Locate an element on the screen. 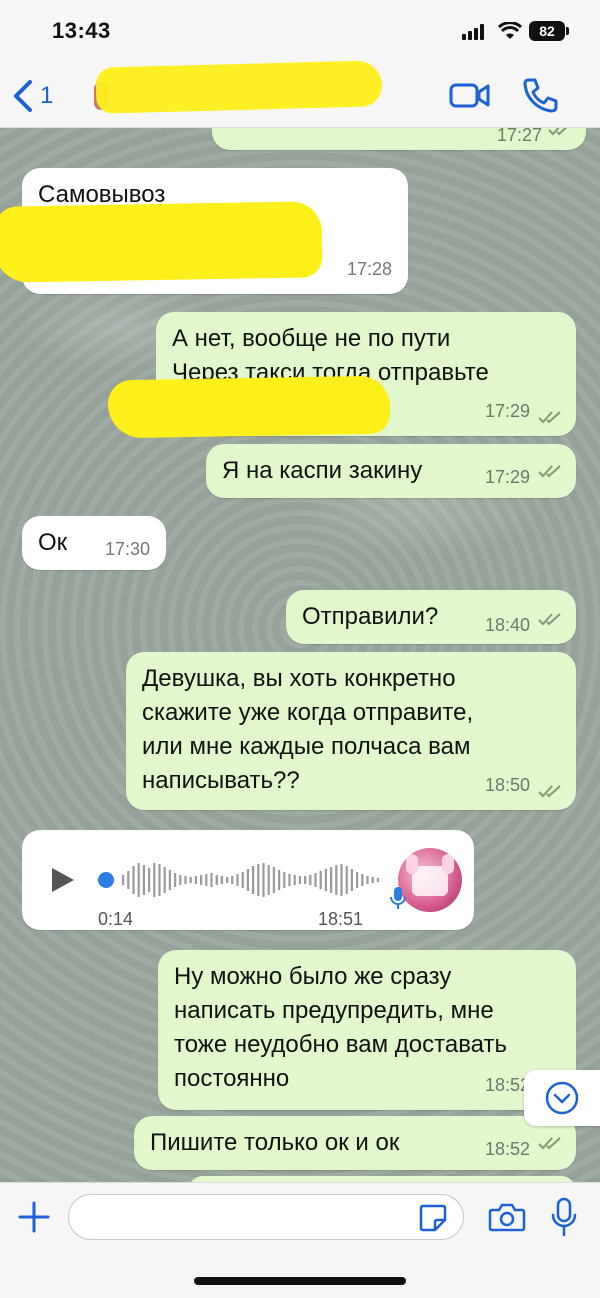 Image resolution: width=600 pixels, height=1298 pixels. play-icon is located at coordinates (63, 880).